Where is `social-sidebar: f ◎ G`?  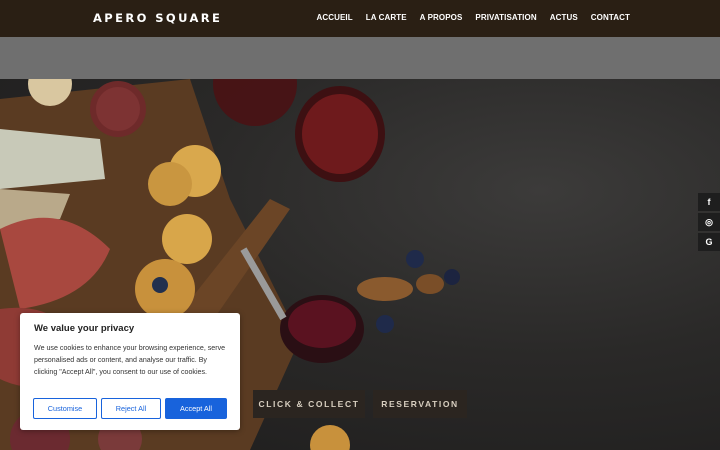
social-sidebar: f ◎ G is located at coordinates (709, 222).